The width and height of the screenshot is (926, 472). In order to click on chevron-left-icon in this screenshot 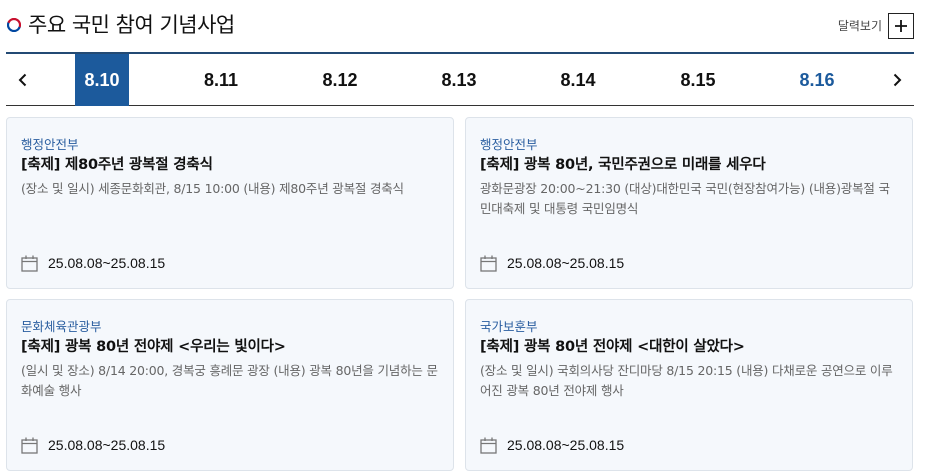, I will do `click(22, 80)`.